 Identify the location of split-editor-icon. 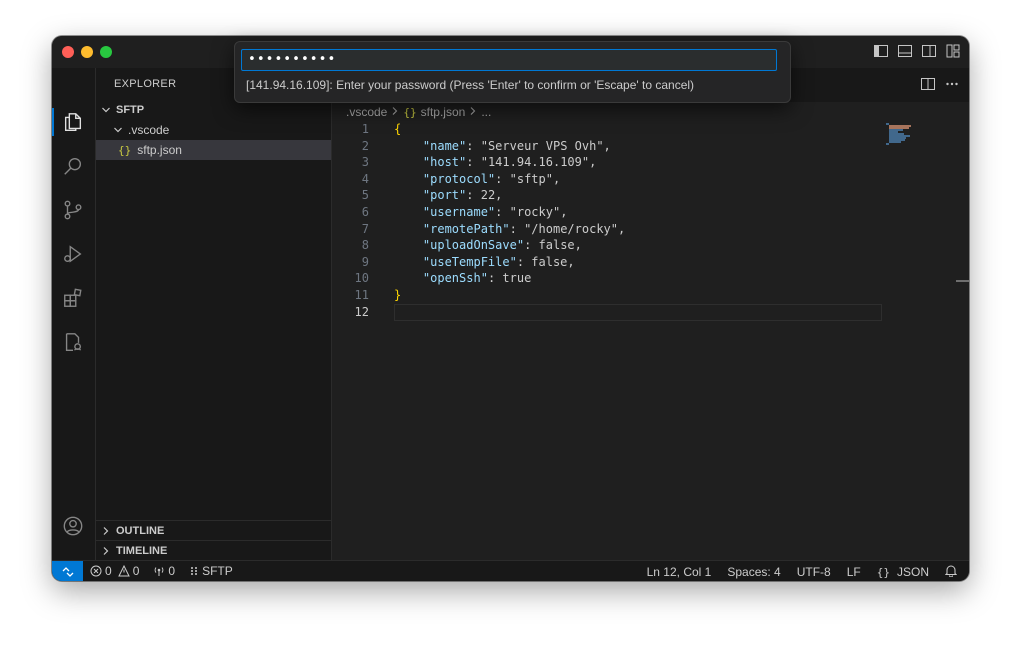
(928, 85).